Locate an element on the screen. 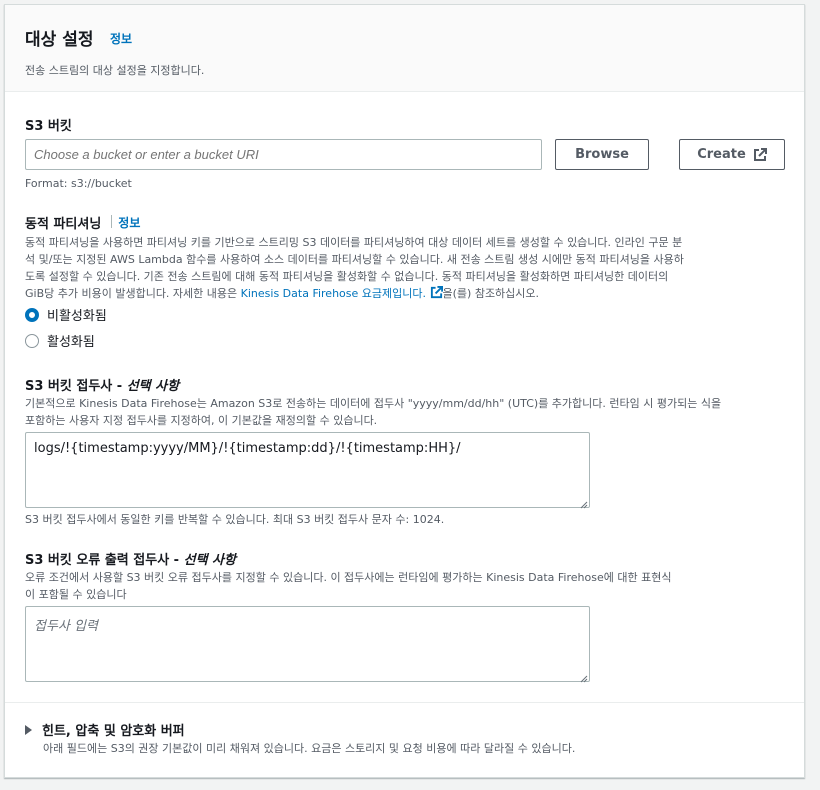  dynamic-partitioning-heading: 동적 파티셔닝 정보 is located at coordinates (82, 222).